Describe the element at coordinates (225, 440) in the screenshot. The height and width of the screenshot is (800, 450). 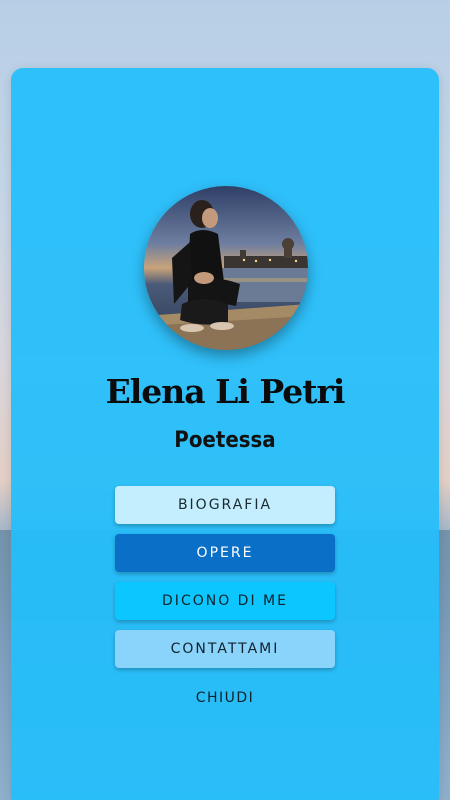
I see `profile-subtitle: Poetessa` at that location.